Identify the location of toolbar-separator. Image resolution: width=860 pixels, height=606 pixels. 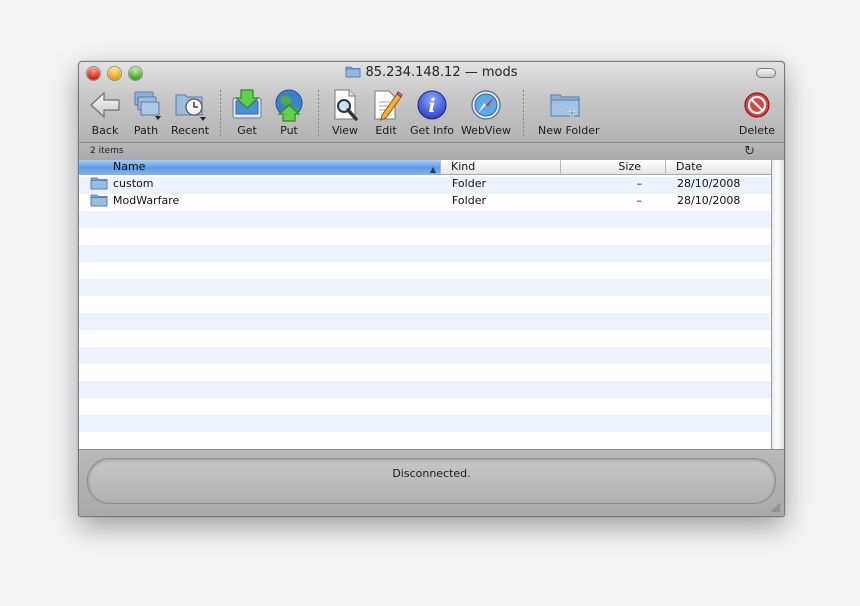
(523, 114).